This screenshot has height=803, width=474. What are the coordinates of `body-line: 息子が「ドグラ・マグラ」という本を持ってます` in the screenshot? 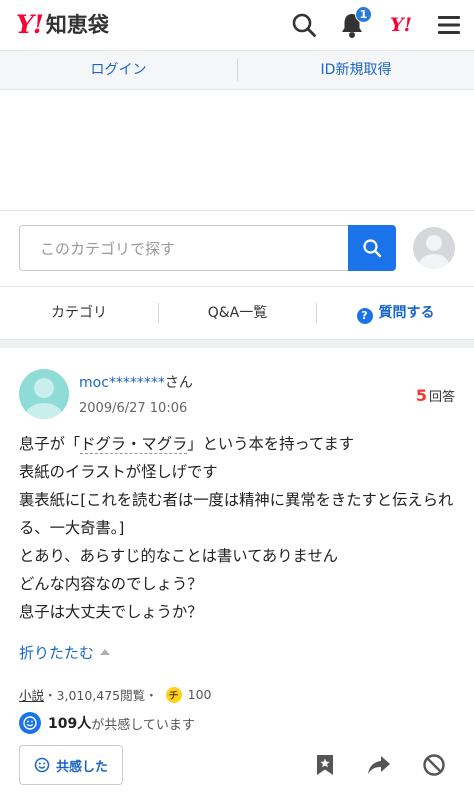 It's located at (239, 444).